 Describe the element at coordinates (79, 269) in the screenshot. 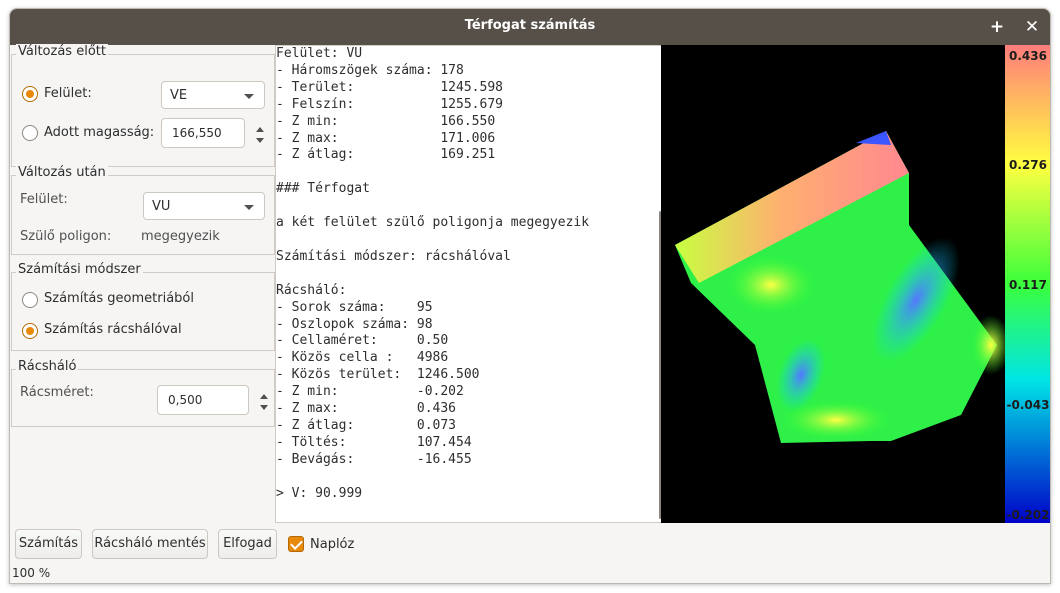

I see `group-method-title: Számítási módszer` at that location.